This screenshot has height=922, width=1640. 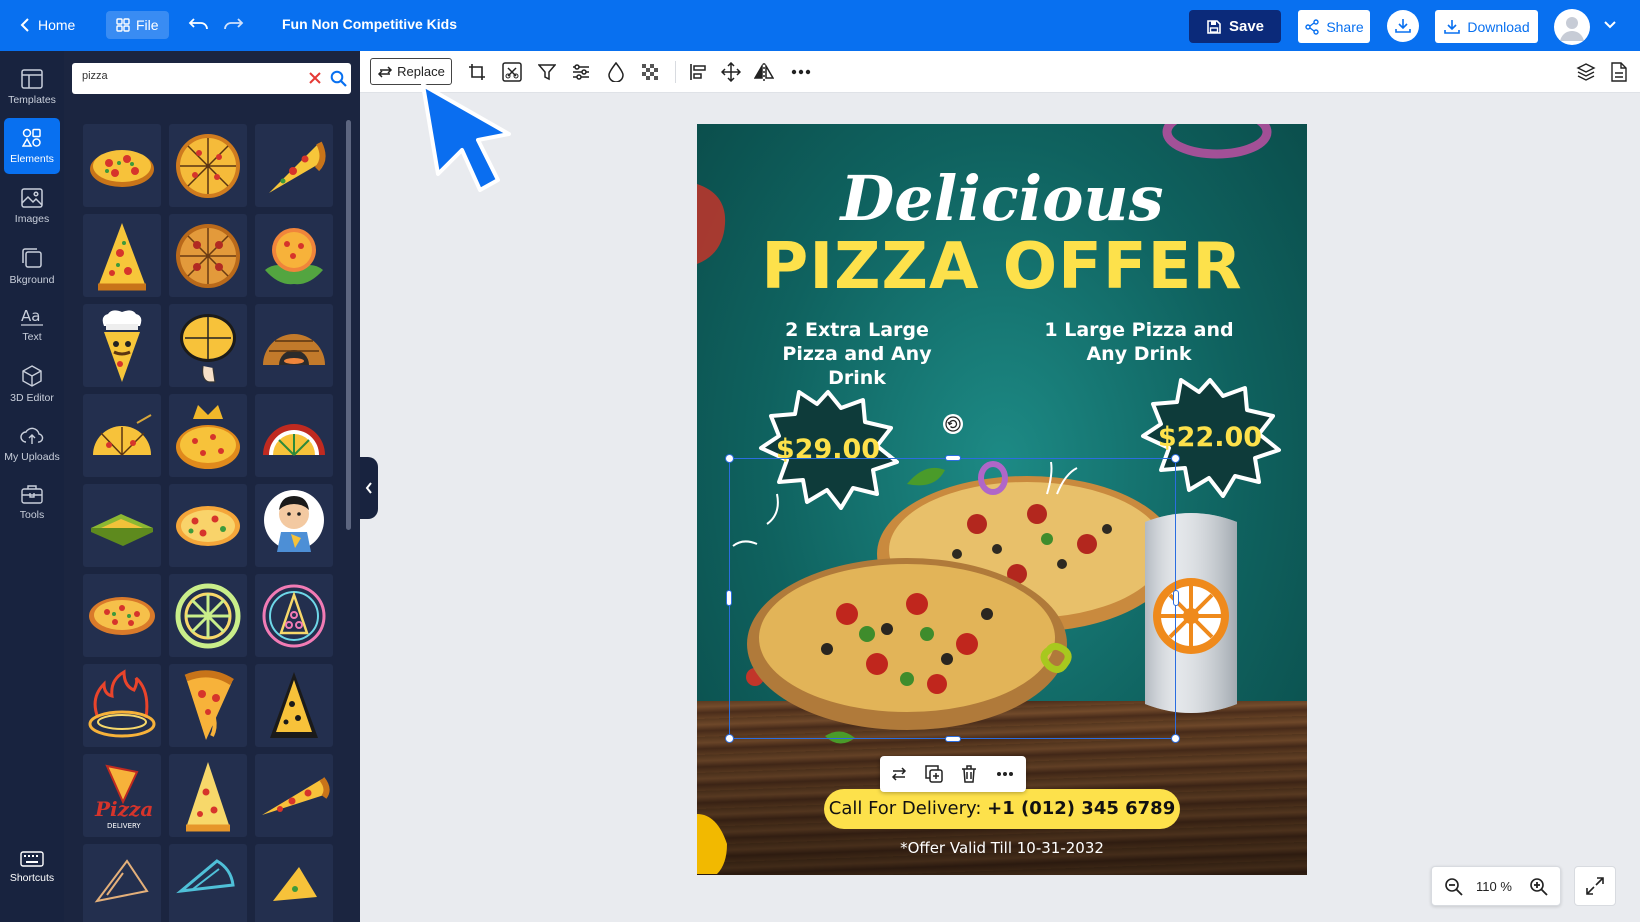 What do you see at coordinates (47, 25) in the screenshot?
I see `home-button: Home` at bounding box center [47, 25].